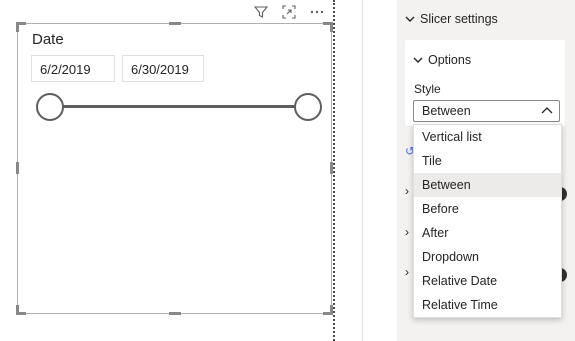  Describe the element at coordinates (487, 233) in the screenshot. I see `dropdown-option: After` at that location.